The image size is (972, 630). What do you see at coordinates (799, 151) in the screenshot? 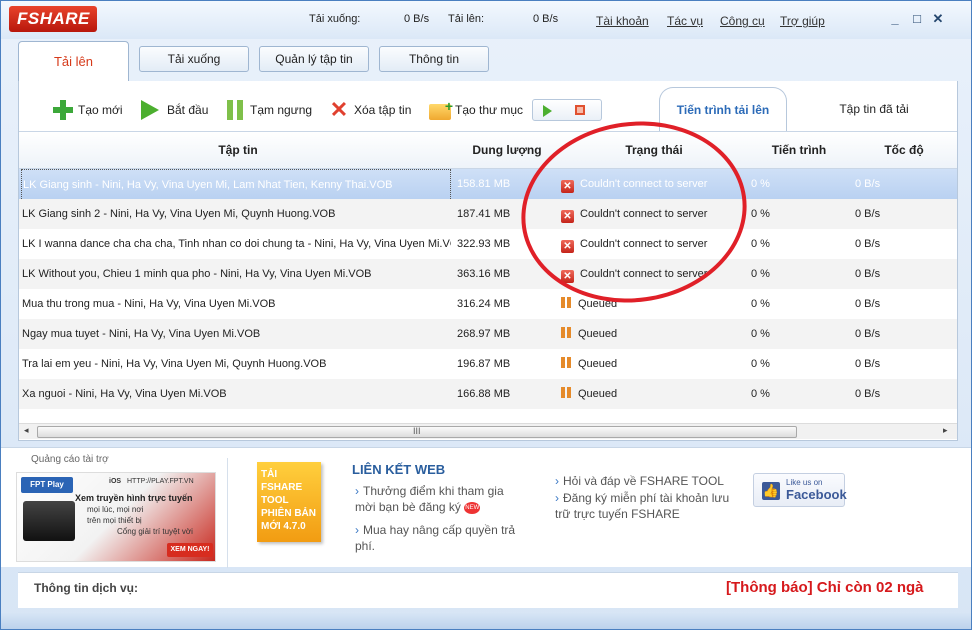
I see `column-progress: Tiến trình` at bounding box center [799, 151].